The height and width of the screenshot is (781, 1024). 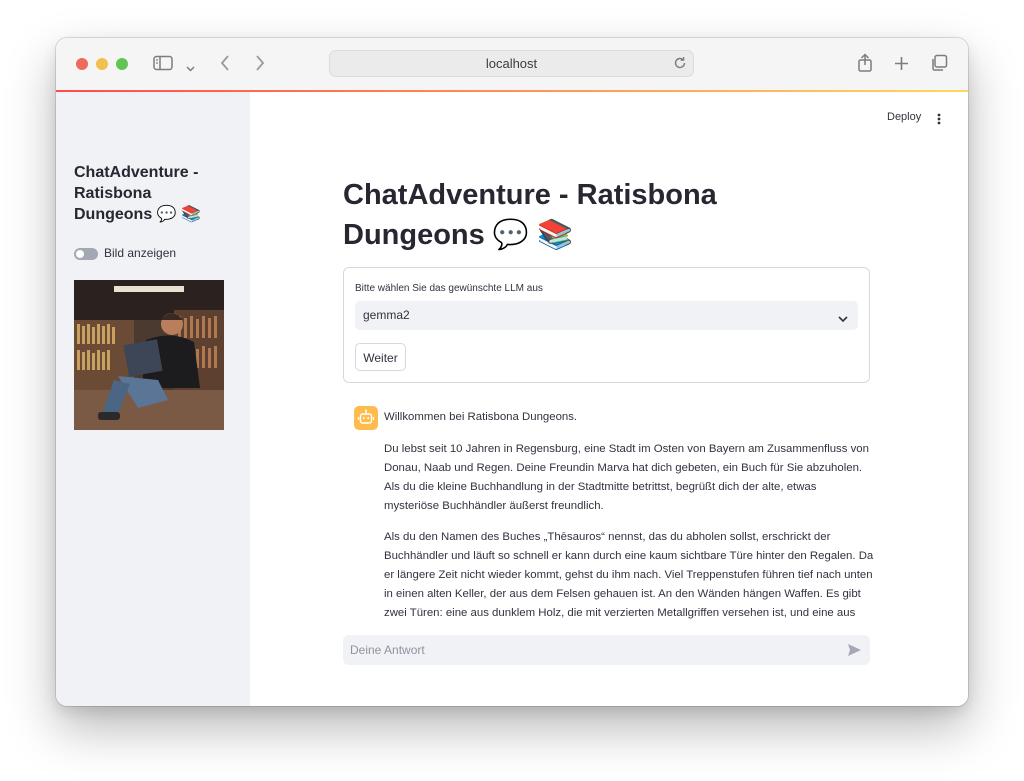 I want to click on reload-icon, so click(x=680, y=65).